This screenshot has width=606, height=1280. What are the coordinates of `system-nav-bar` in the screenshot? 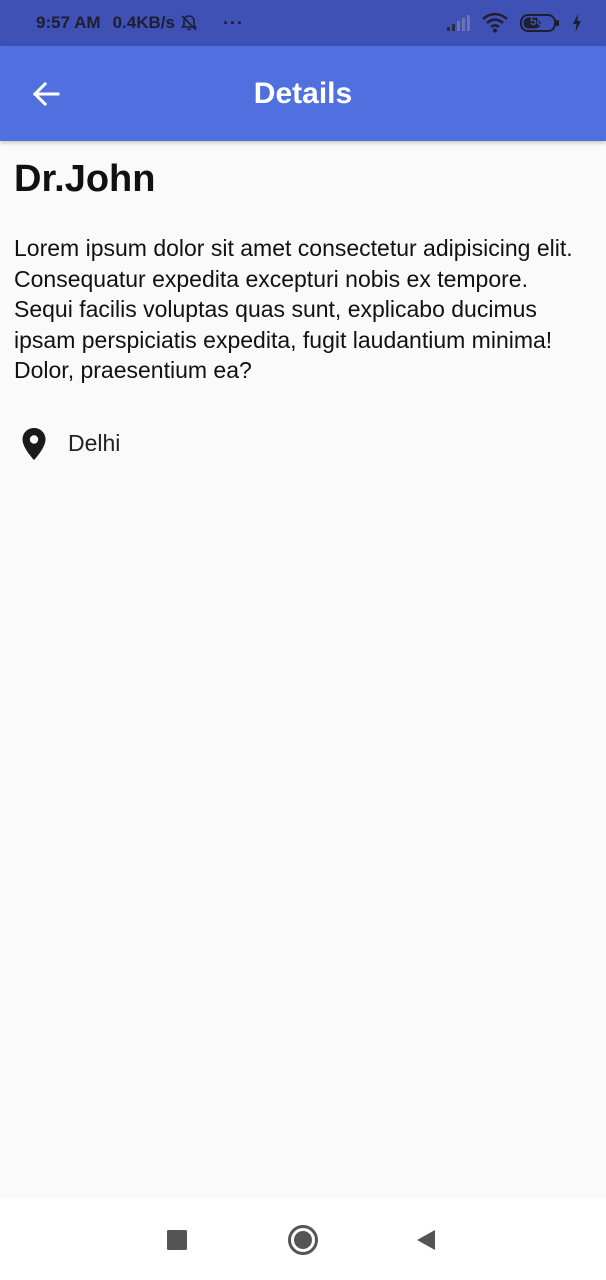 It's located at (303, 1239).